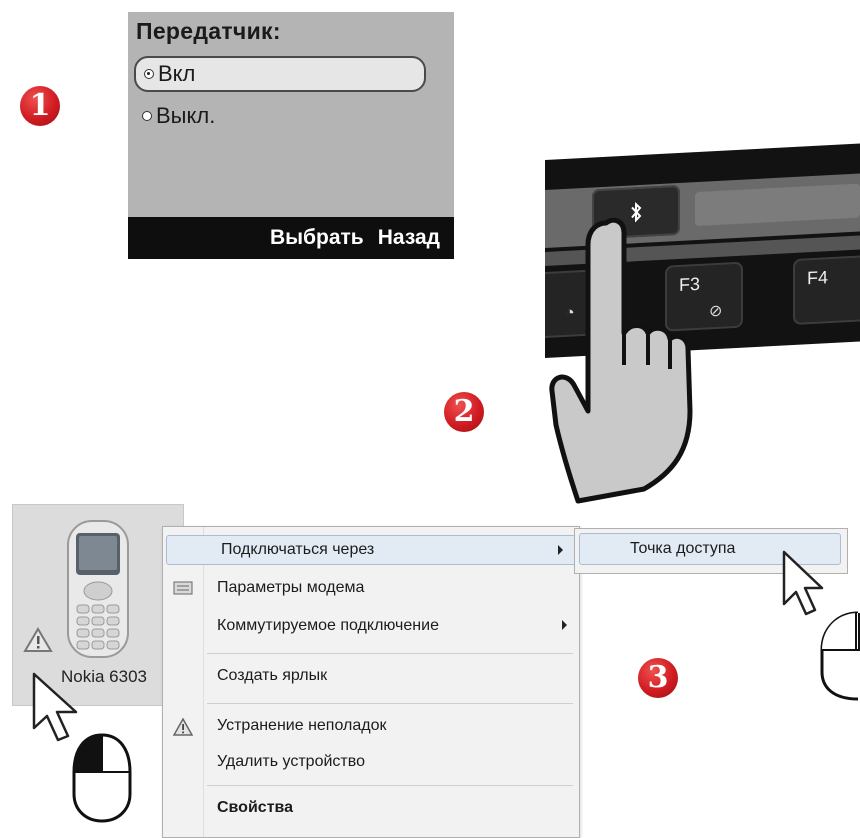 Image resolution: width=860 pixels, height=838 pixels. Describe the element at coordinates (208, 31) in the screenshot. I see `phone-title: Передатчик:` at that location.